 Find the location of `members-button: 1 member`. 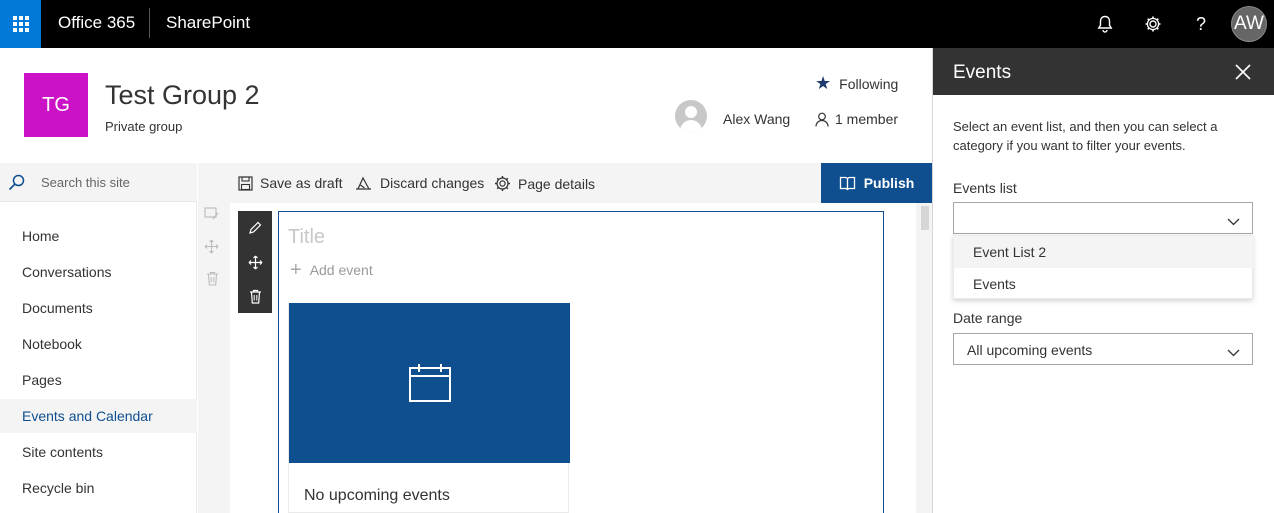

members-button: 1 member is located at coordinates (856, 119).